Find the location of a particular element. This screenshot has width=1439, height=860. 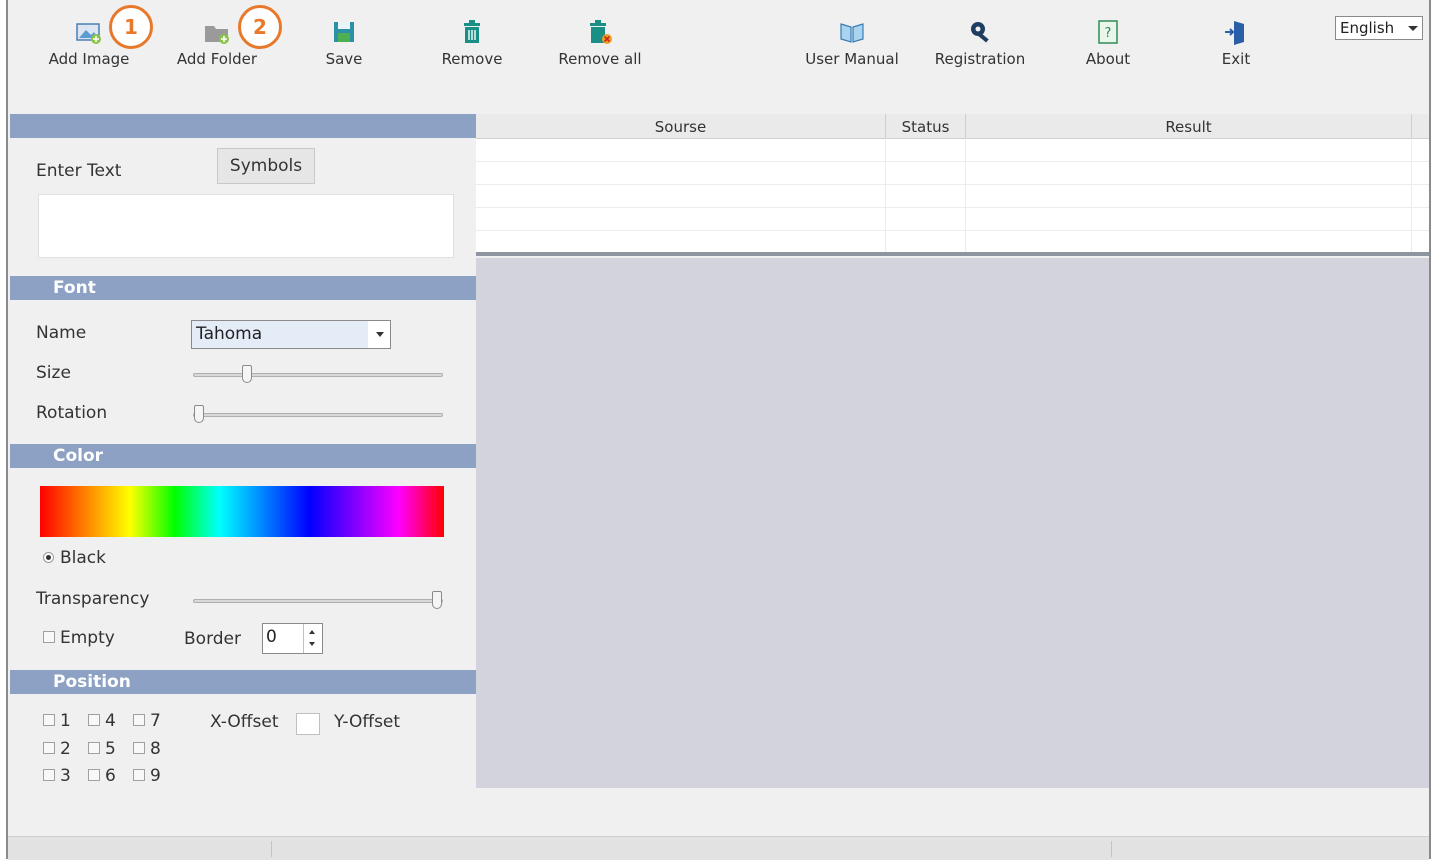

user-manual-button: User Manual is located at coordinates (852, 43).